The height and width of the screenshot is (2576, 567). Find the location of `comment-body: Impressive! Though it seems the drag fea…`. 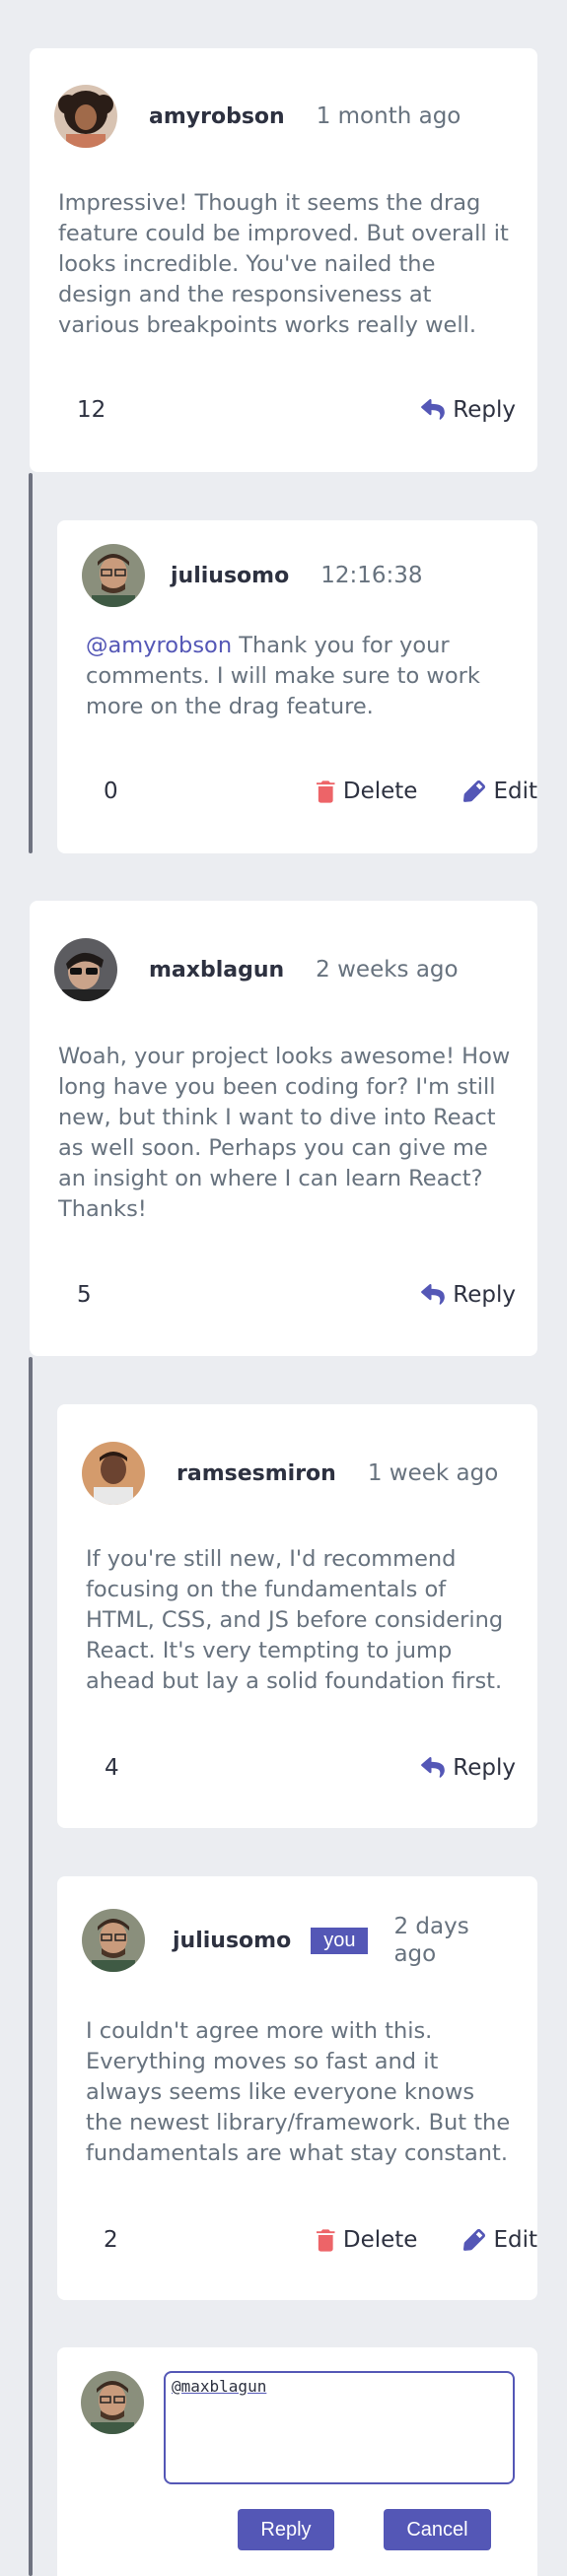

comment-body: Impressive! Though it seems the drag fea… is located at coordinates (283, 264).